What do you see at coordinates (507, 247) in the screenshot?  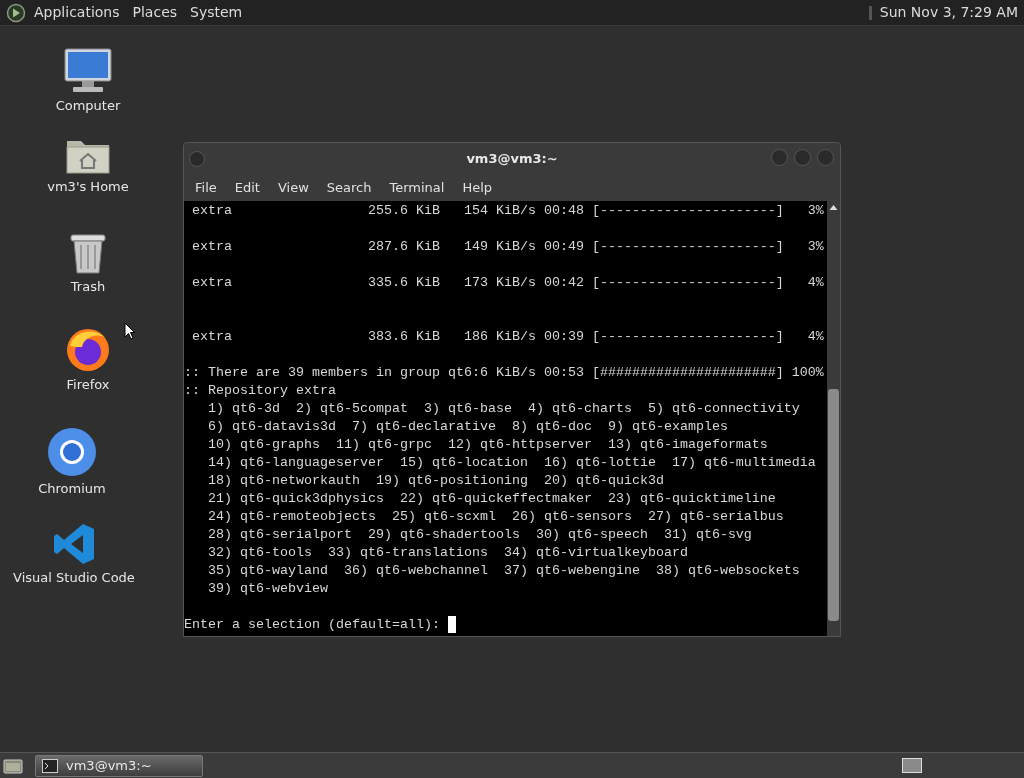 I see `terminal-line: extra 287.6 KiB 149 KiB/s 00:49 [----------------------] 3%` at bounding box center [507, 247].